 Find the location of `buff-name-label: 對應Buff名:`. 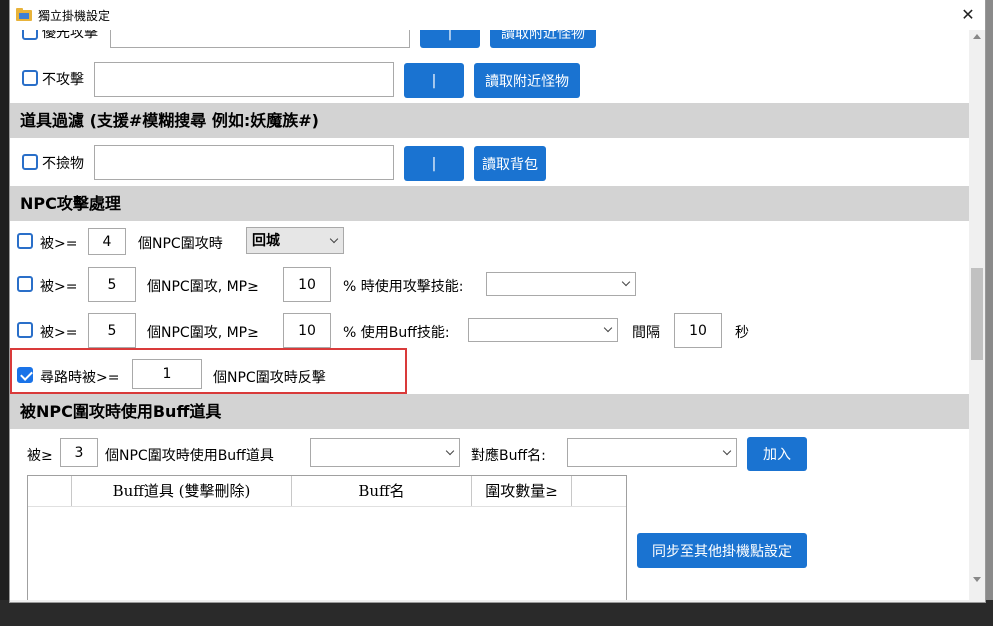

buff-name-label: 對應Buff名: is located at coordinates (508, 456).